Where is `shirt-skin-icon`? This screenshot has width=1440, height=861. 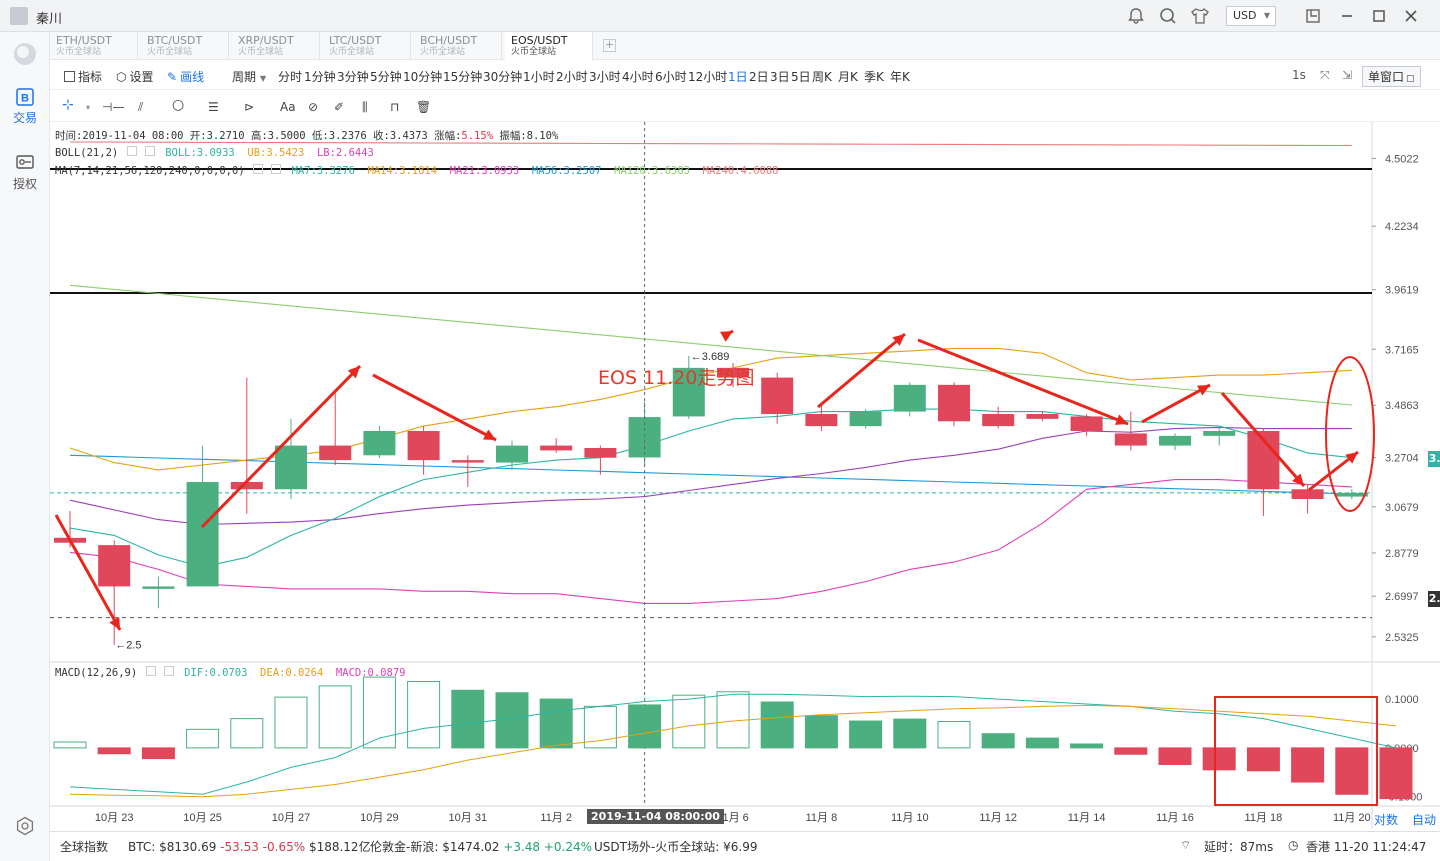
shirt-skin-icon is located at coordinates (1200, 16).